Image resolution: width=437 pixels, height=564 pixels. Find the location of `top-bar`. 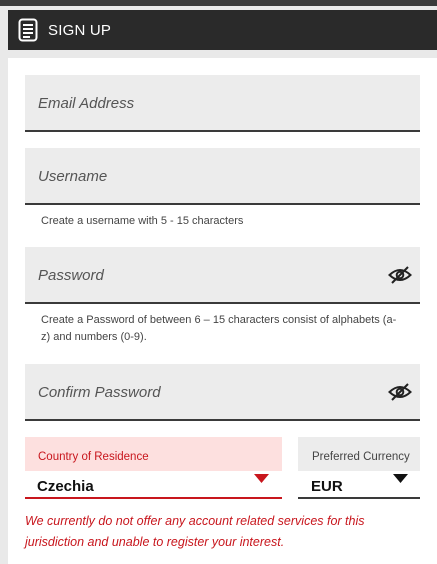

top-bar is located at coordinates (218, 3).